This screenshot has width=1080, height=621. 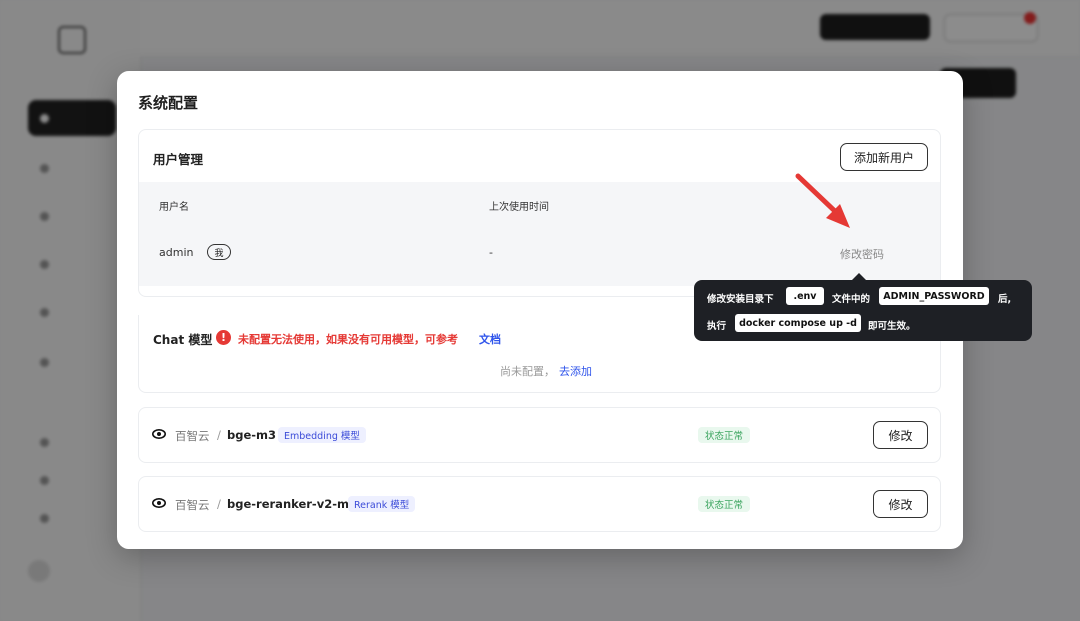 I want to click on tooltip-text: 执行, so click(x=717, y=326).